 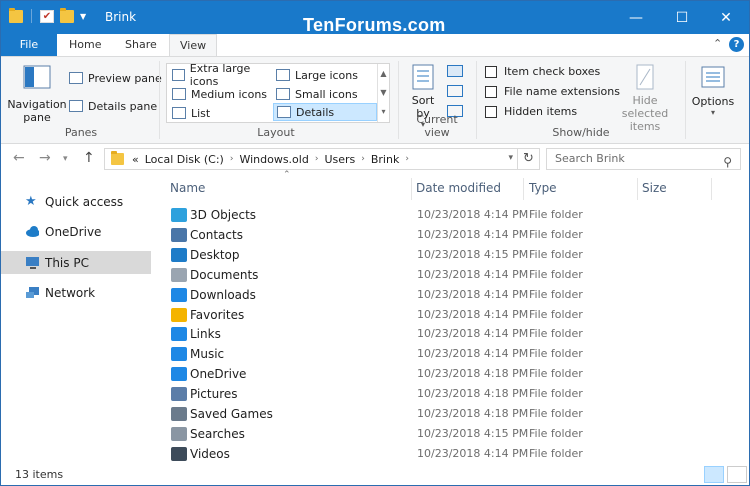 I want to click on item-check-boxes-checkbox, so click(x=491, y=71).